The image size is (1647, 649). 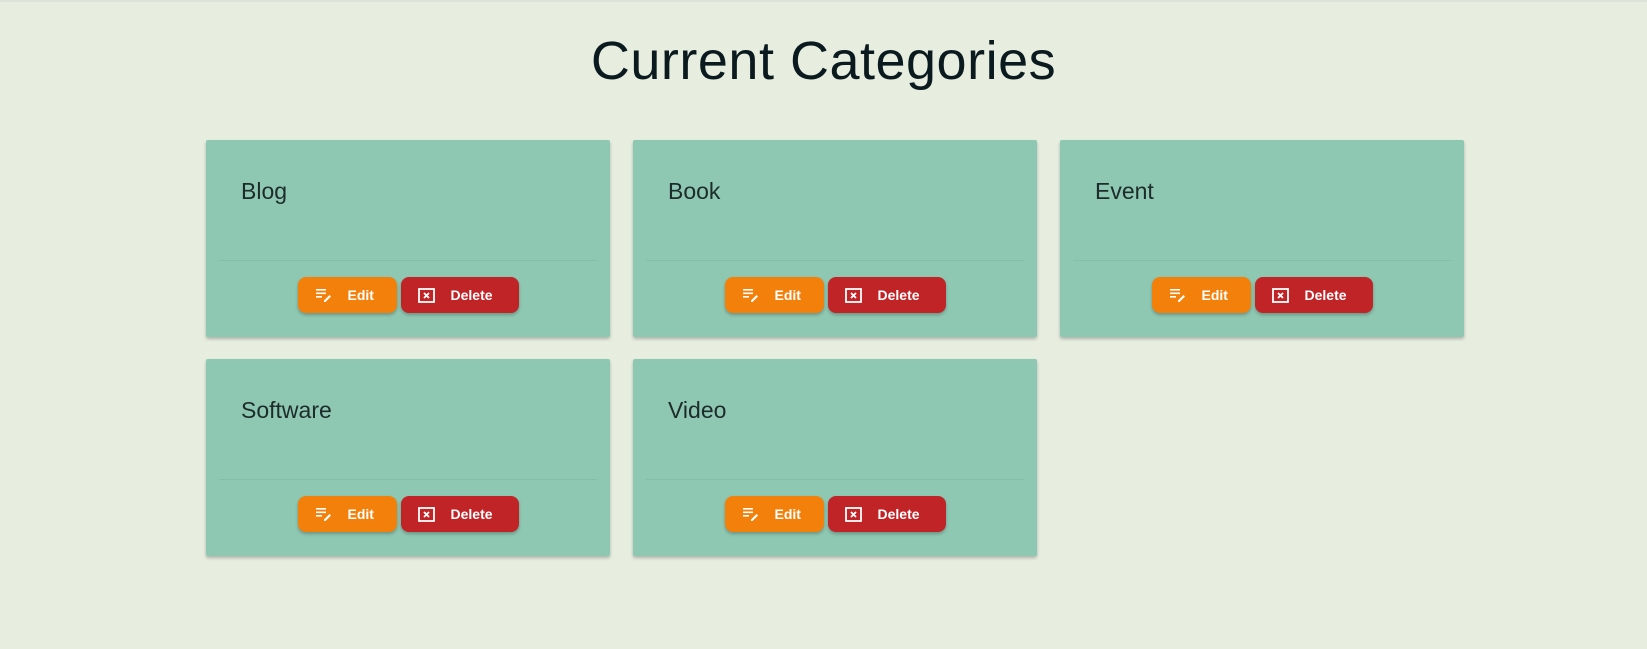 What do you see at coordinates (835, 457) in the screenshot?
I see `category-card-video: Video Edit Delete` at bounding box center [835, 457].